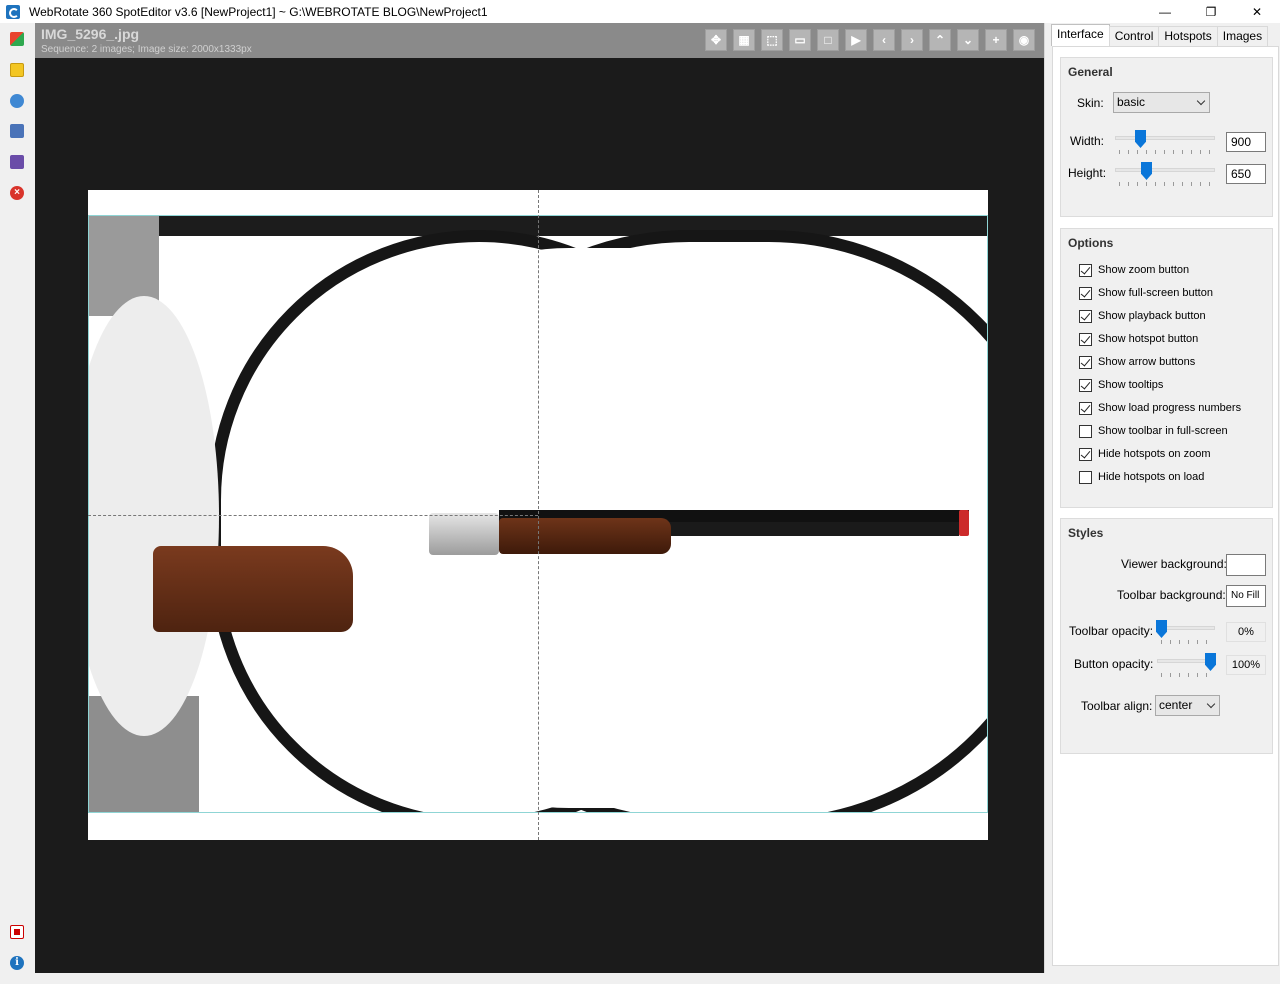  What do you see at coordinates (253, 589) in the screenshot?
I see `gun-stock` at bounding box center [253, 589].